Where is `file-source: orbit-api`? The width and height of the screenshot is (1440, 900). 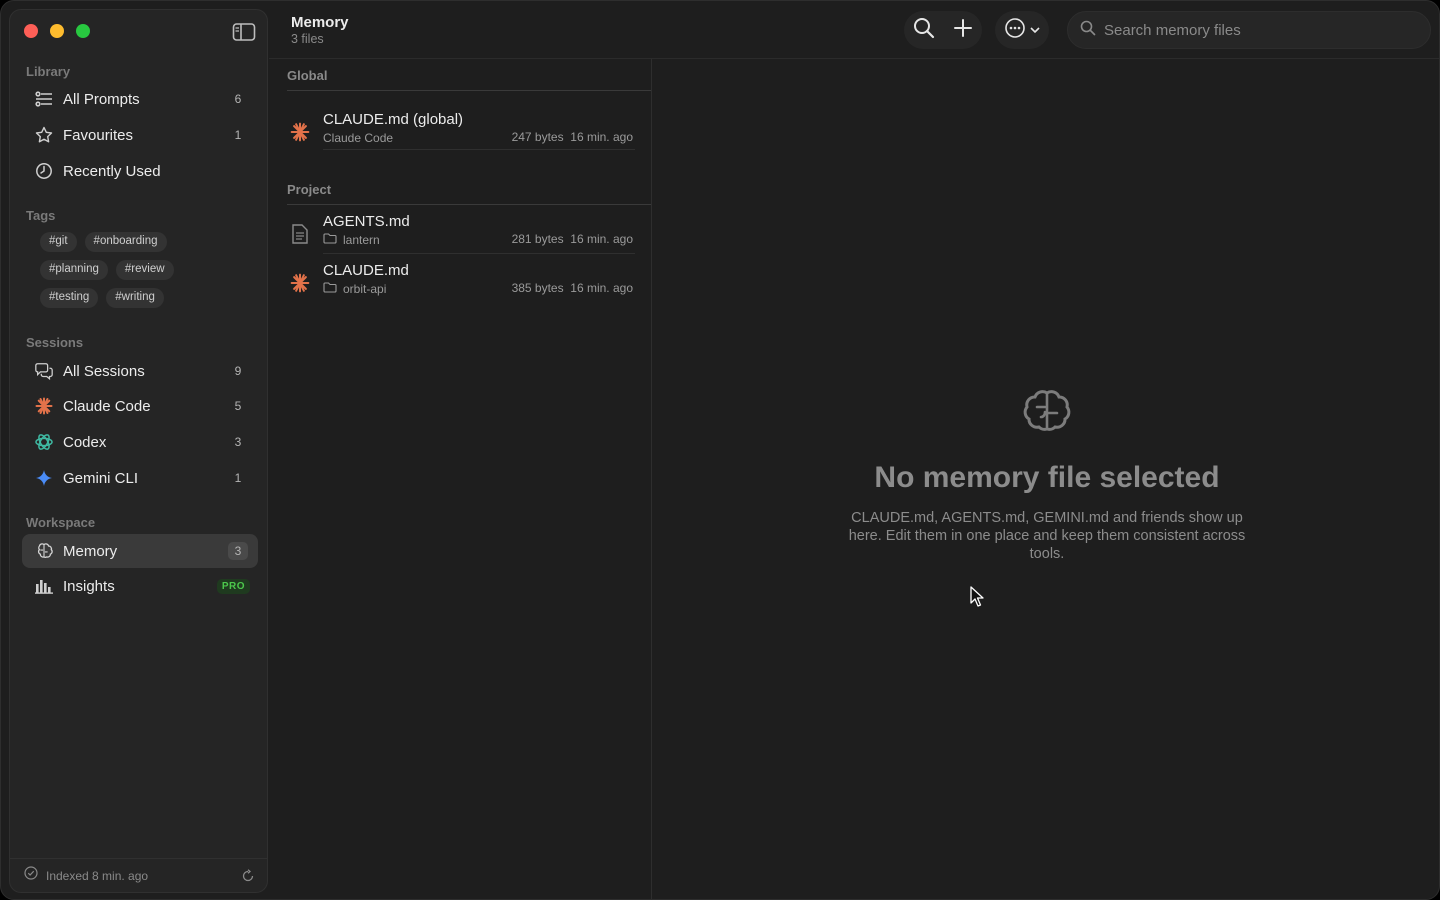
file-source: orbit-api is located at coordinates (354, 289).